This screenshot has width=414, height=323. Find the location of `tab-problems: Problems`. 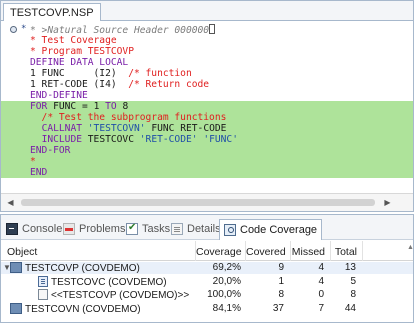

tab-problems: Problems is located at coordinates (94, 229).